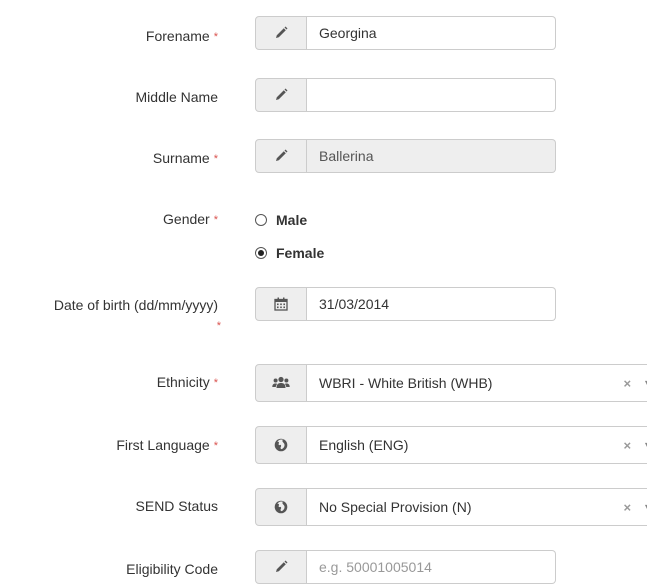 This screenshot has width=647, height=584. I want to click on first-language-addon, so click(281, 445).